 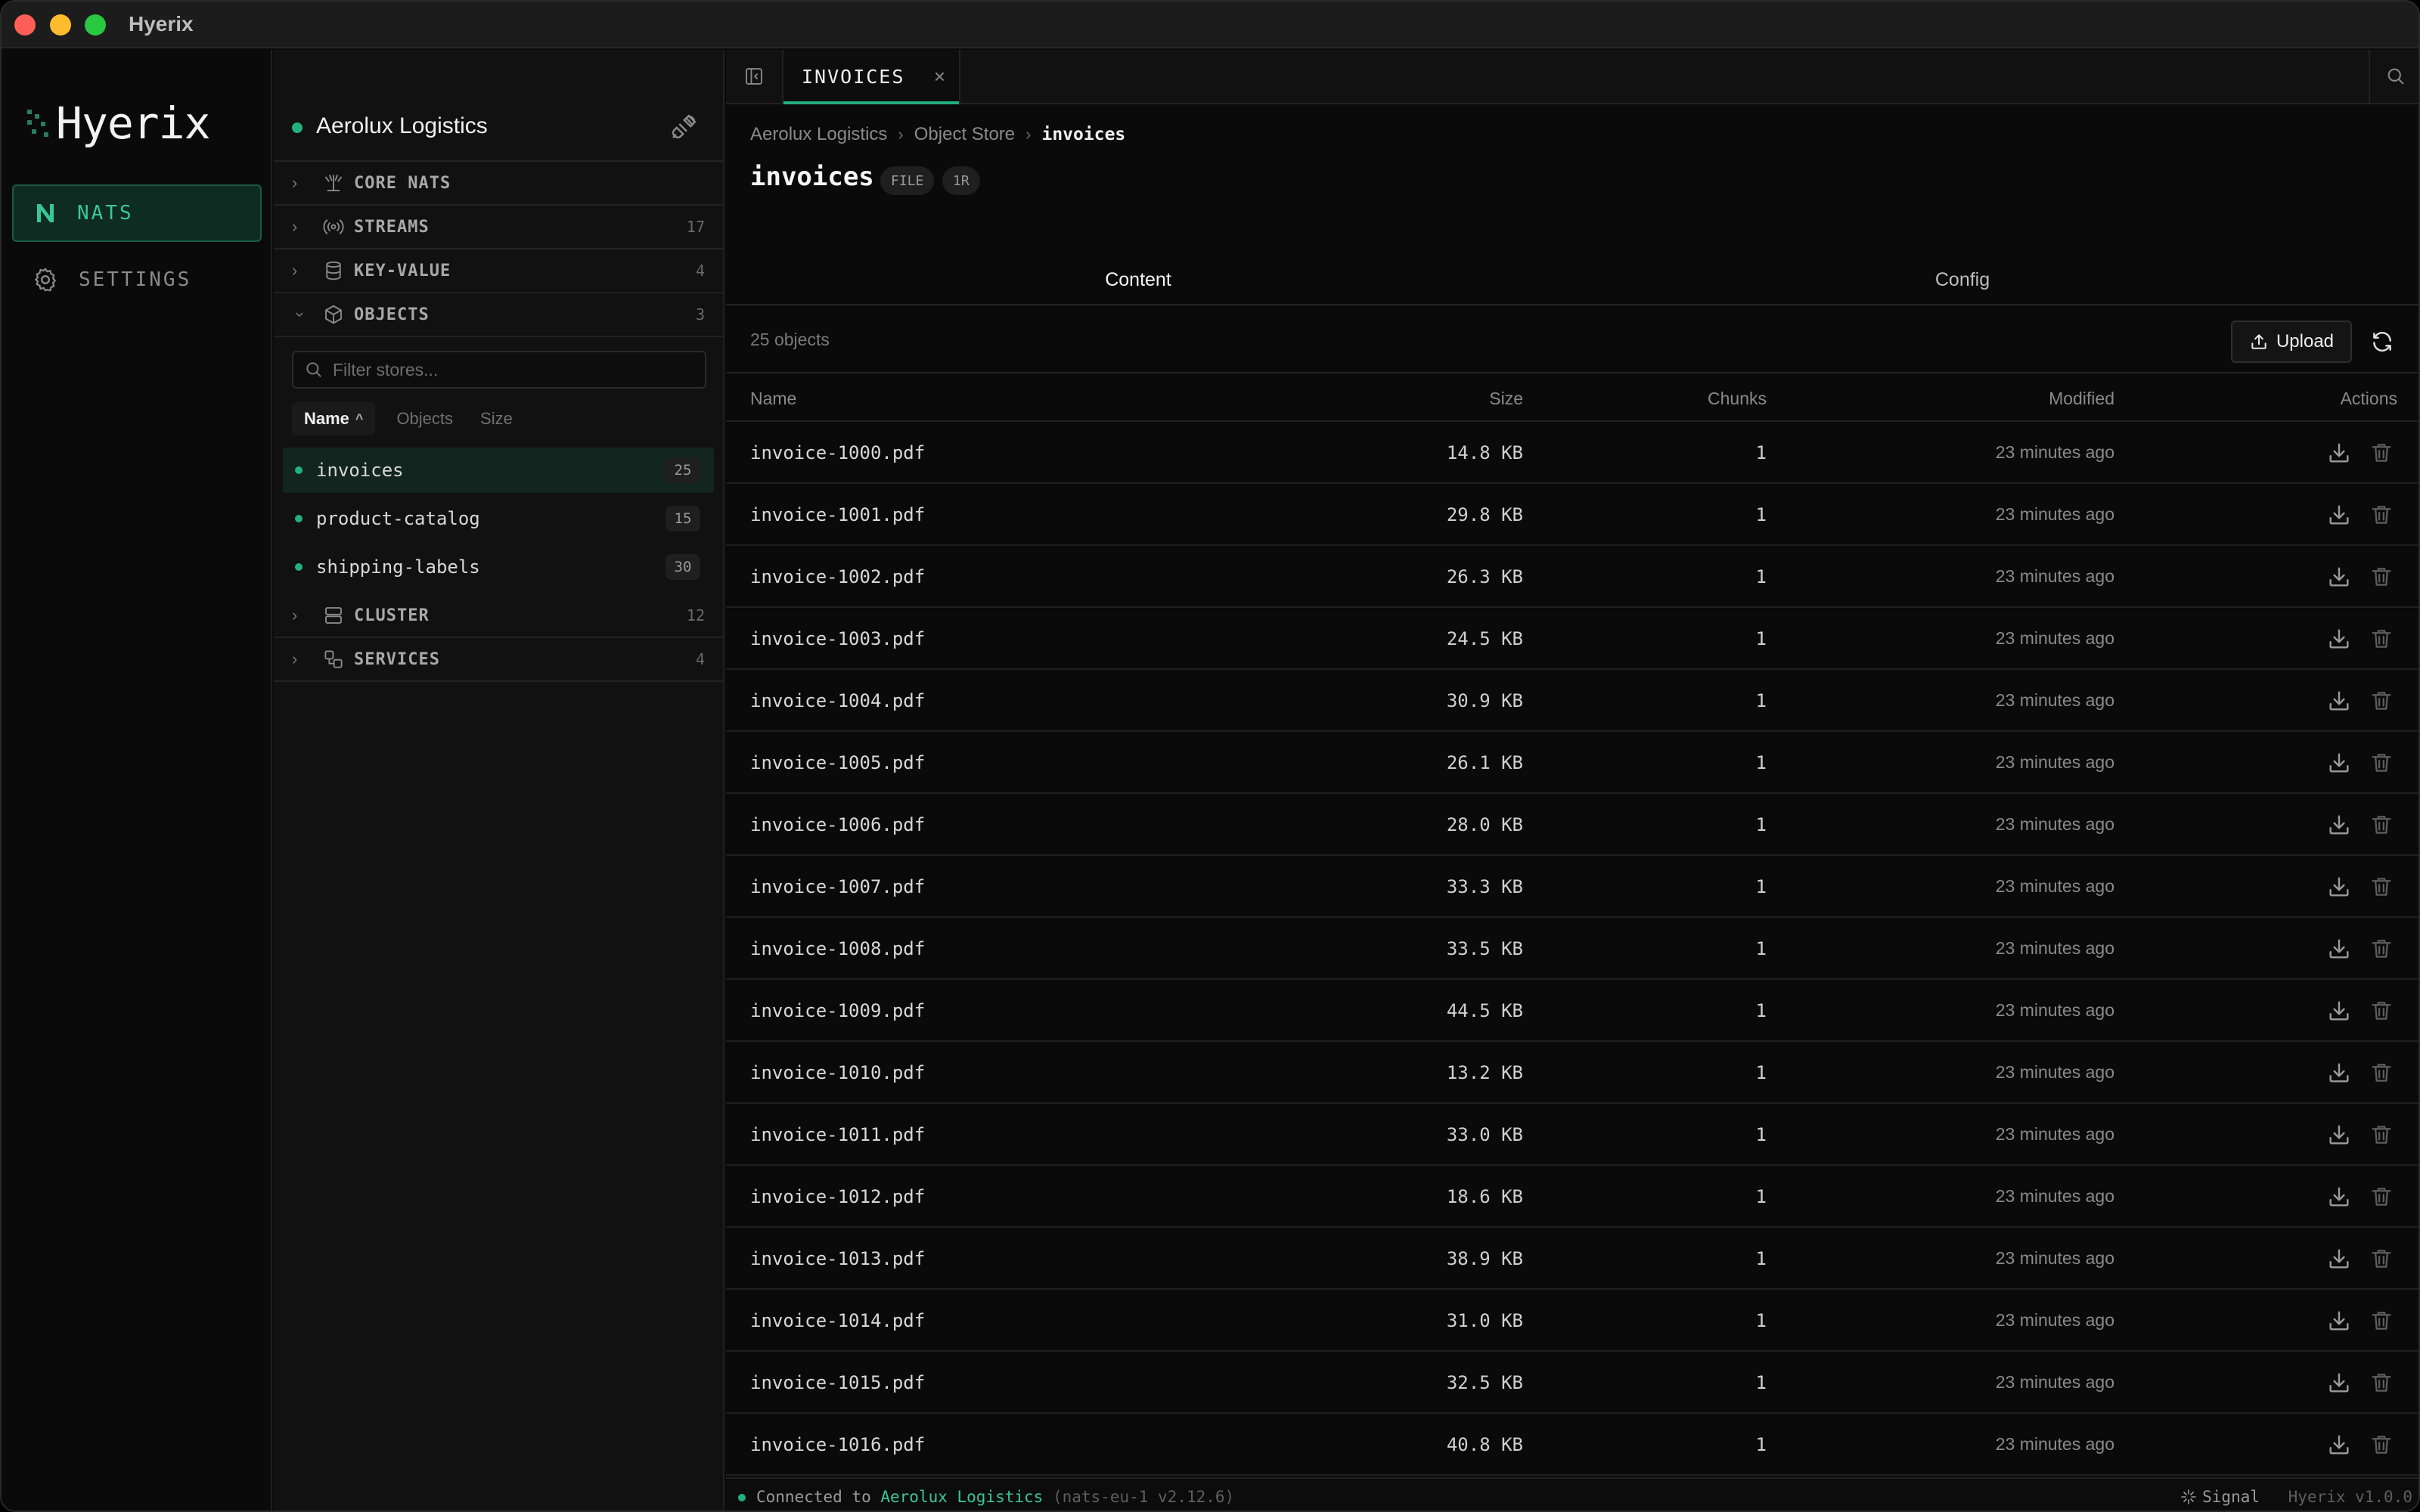 I want to click on section-count: 4, so click(x=700, y=271).